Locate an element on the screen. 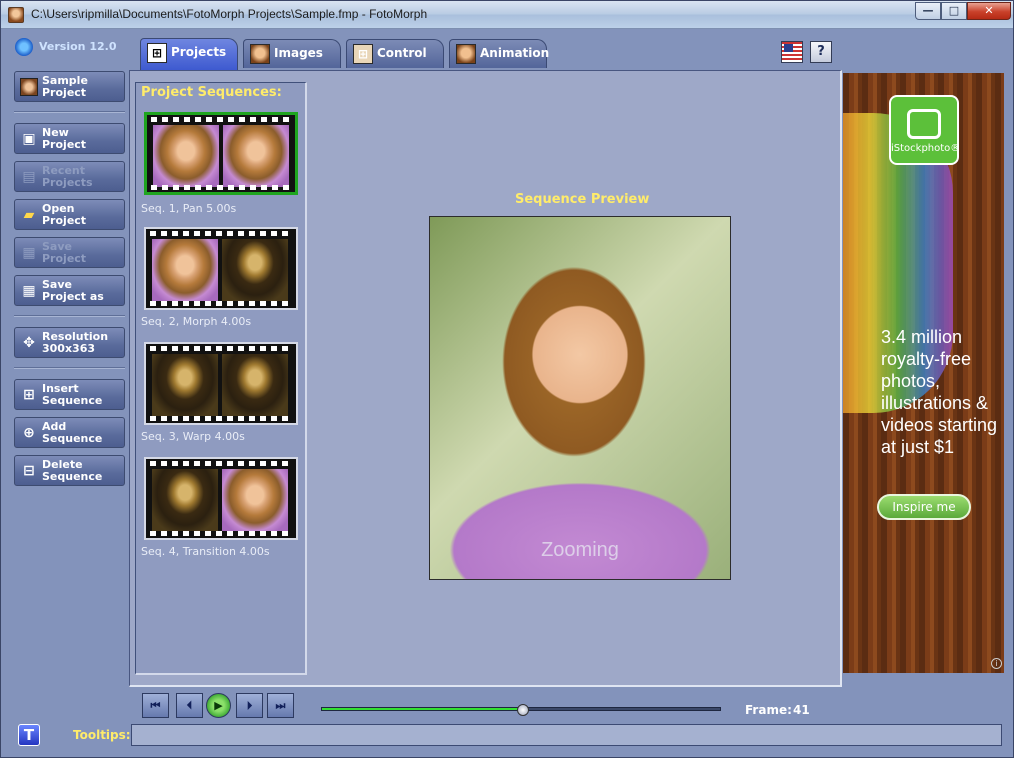 Image resolution: width=1014 pixels, height=758 pixels. project-sequences-title: Project Sequences: is located at coordinates (211, 92).